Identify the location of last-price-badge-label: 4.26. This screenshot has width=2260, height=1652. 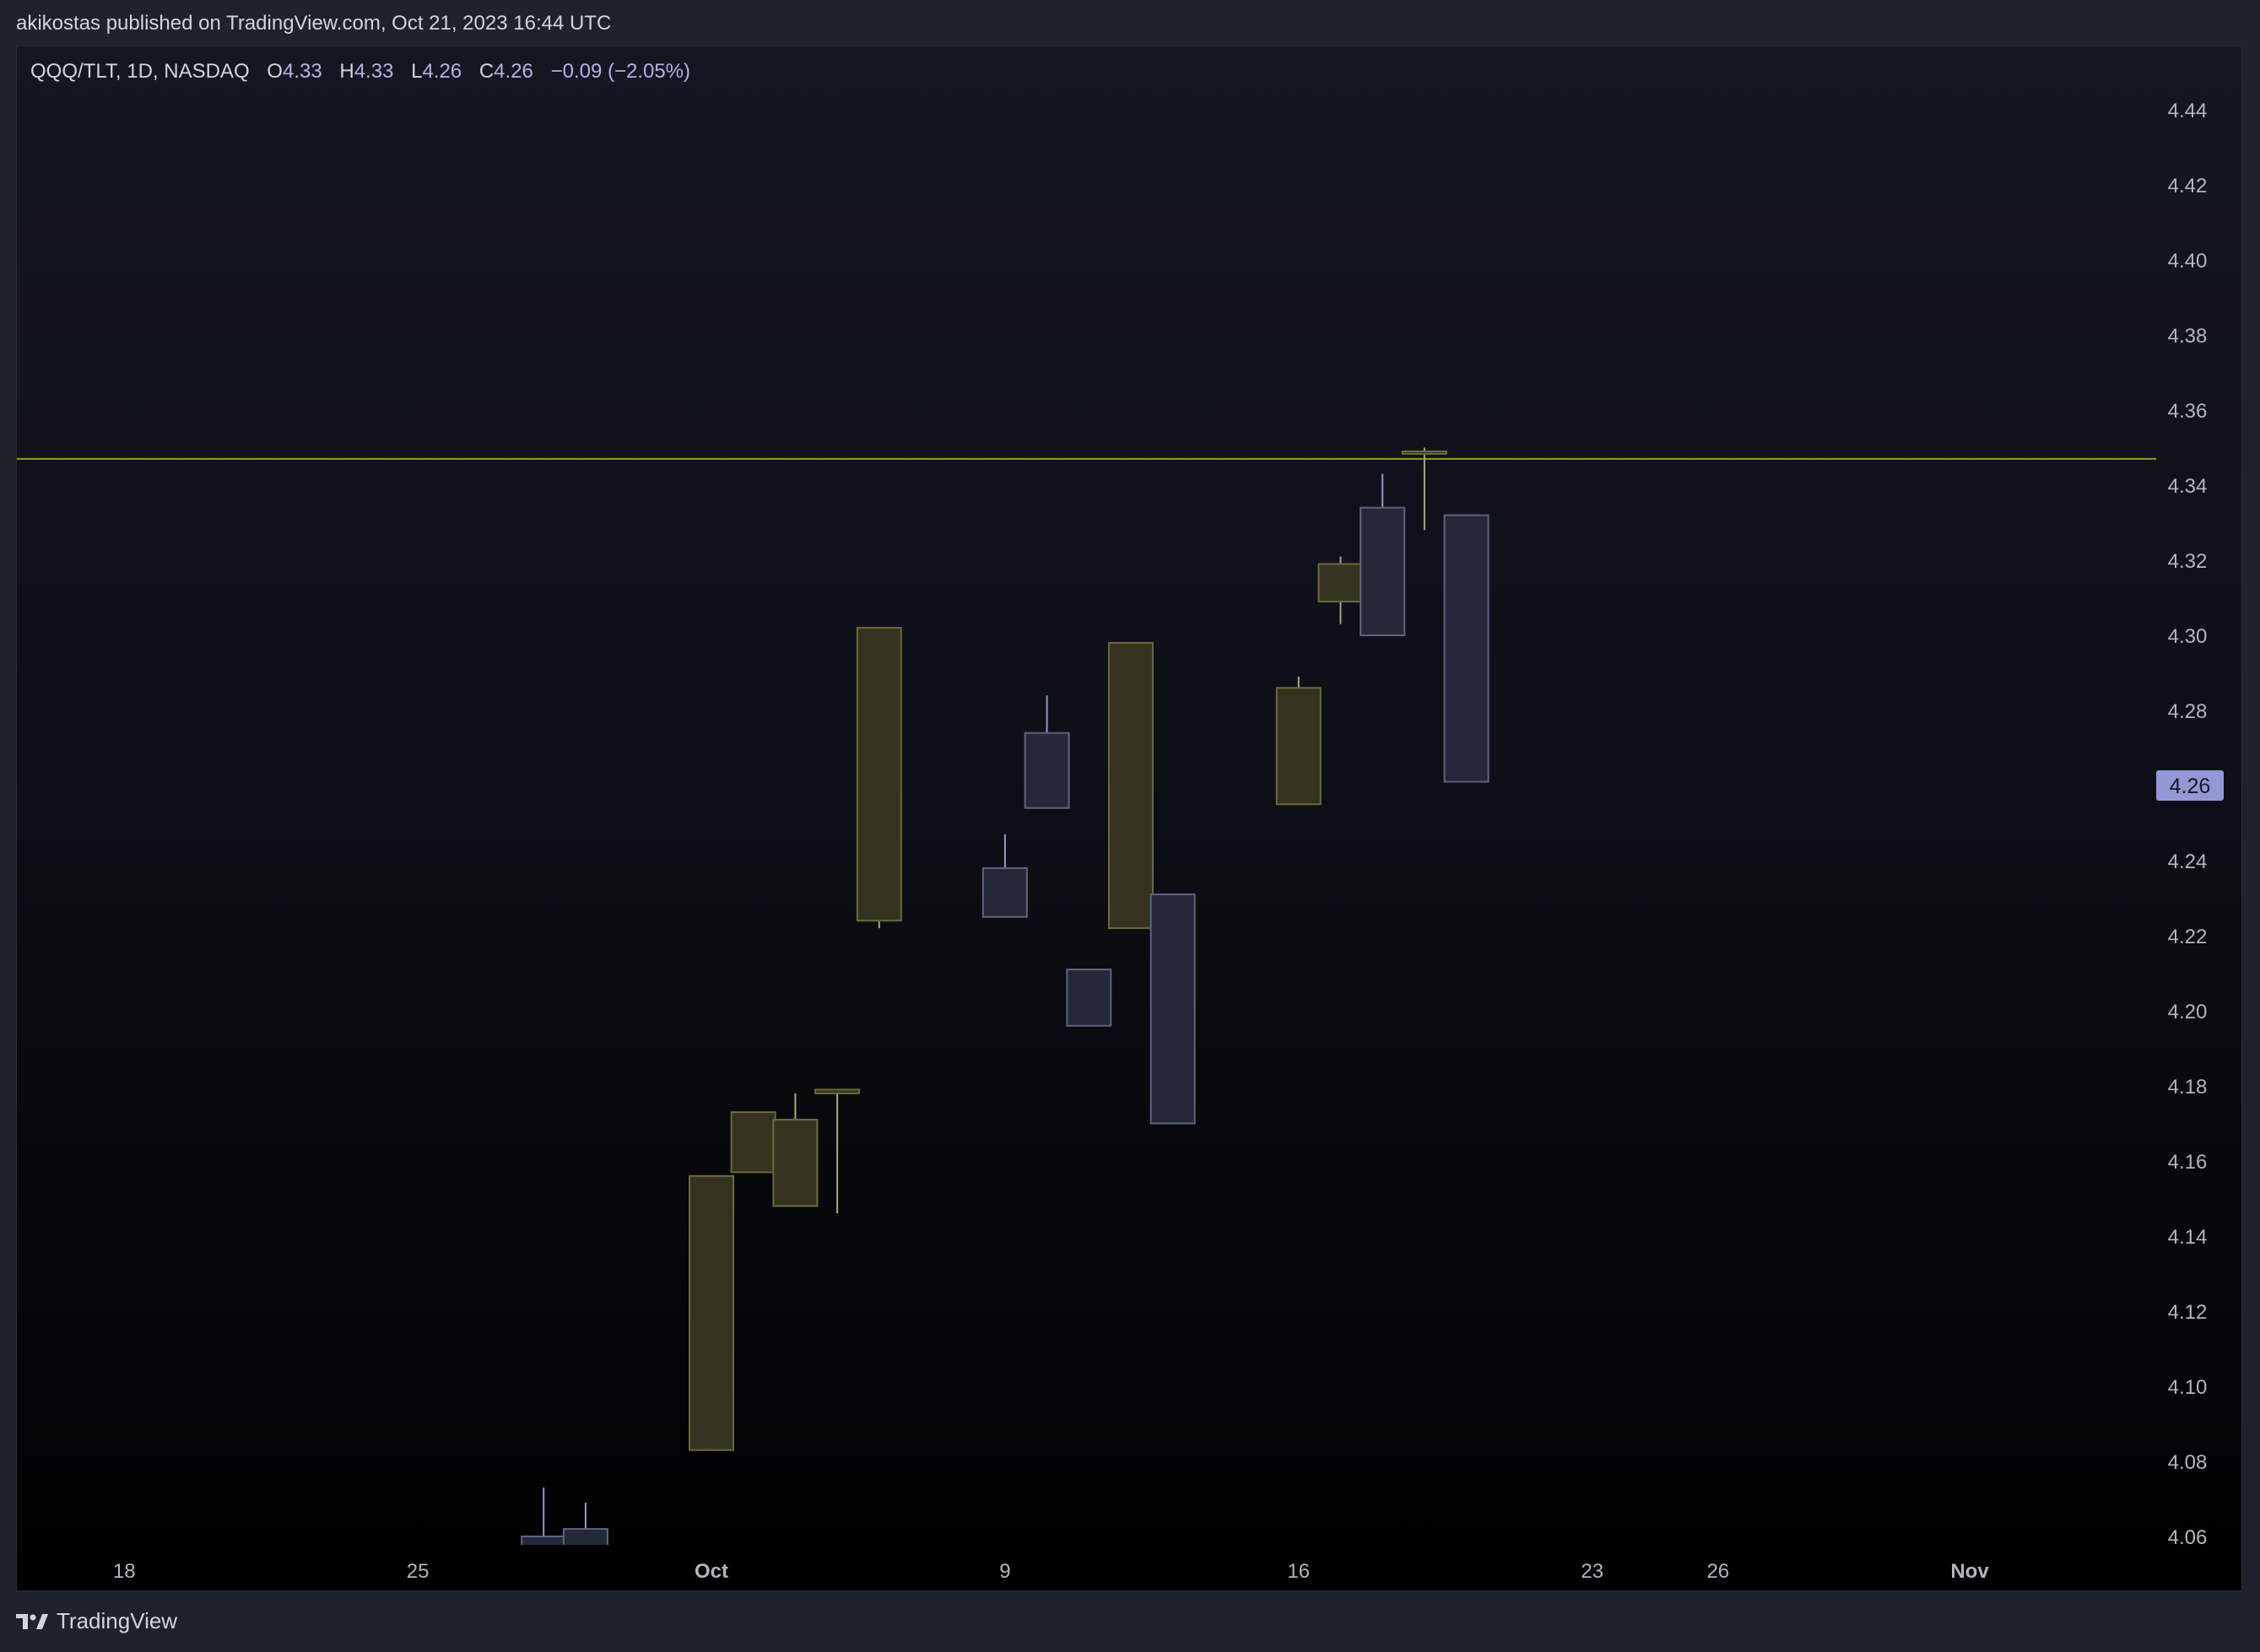
(2191, 786).